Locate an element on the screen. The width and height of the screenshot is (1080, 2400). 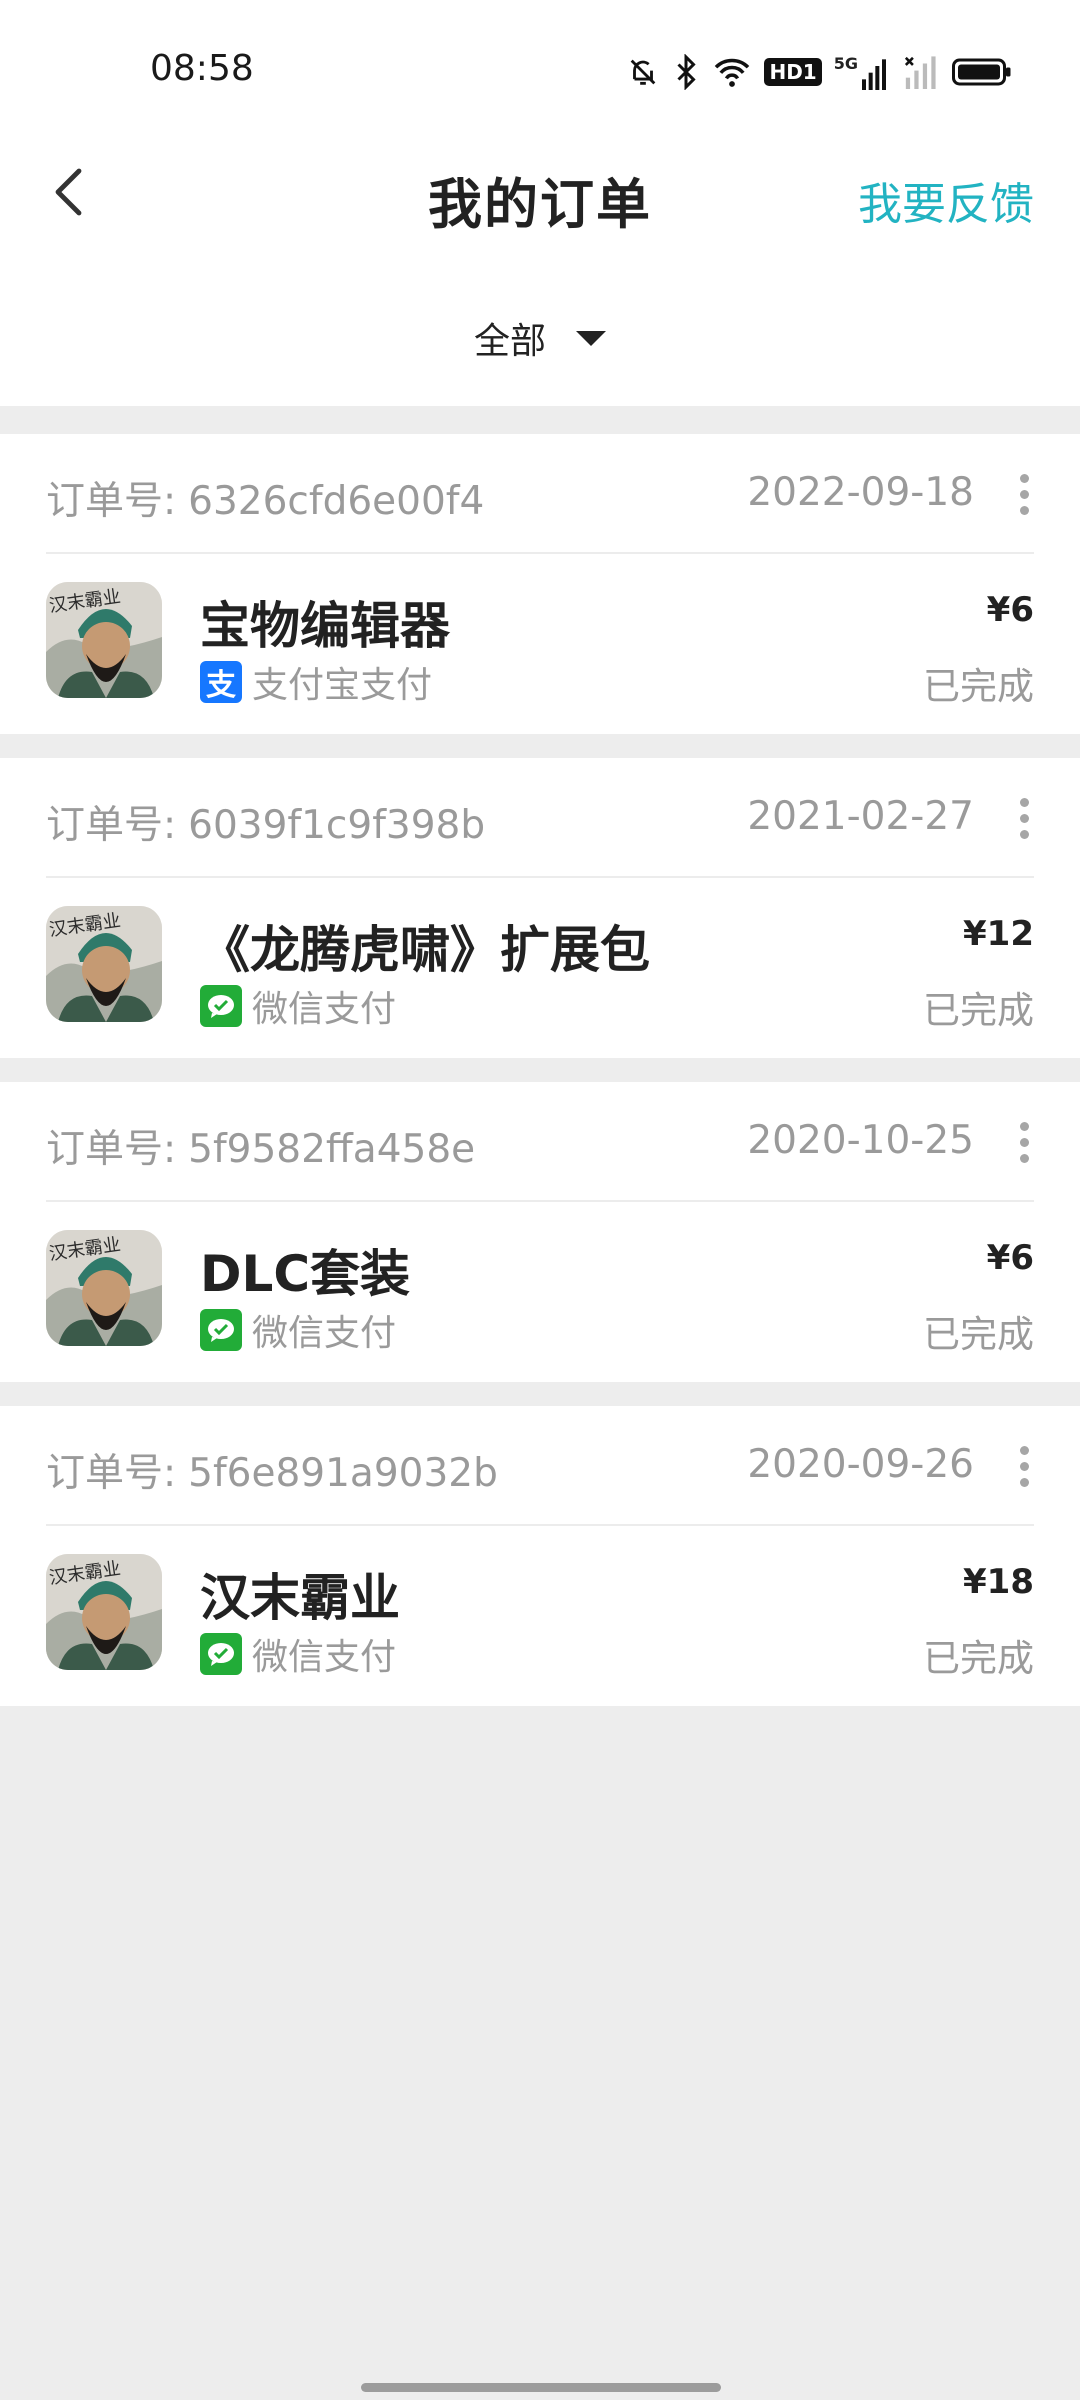
product-name: 汉末霸业 is located at coordinates (300, 1598).